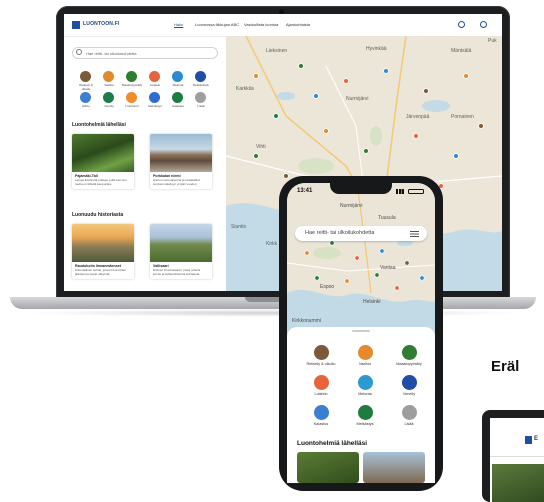  What do you see at coordinates (483, 24) in the screenshot?
I see `settings-icon` at bounding box center [483, 24].